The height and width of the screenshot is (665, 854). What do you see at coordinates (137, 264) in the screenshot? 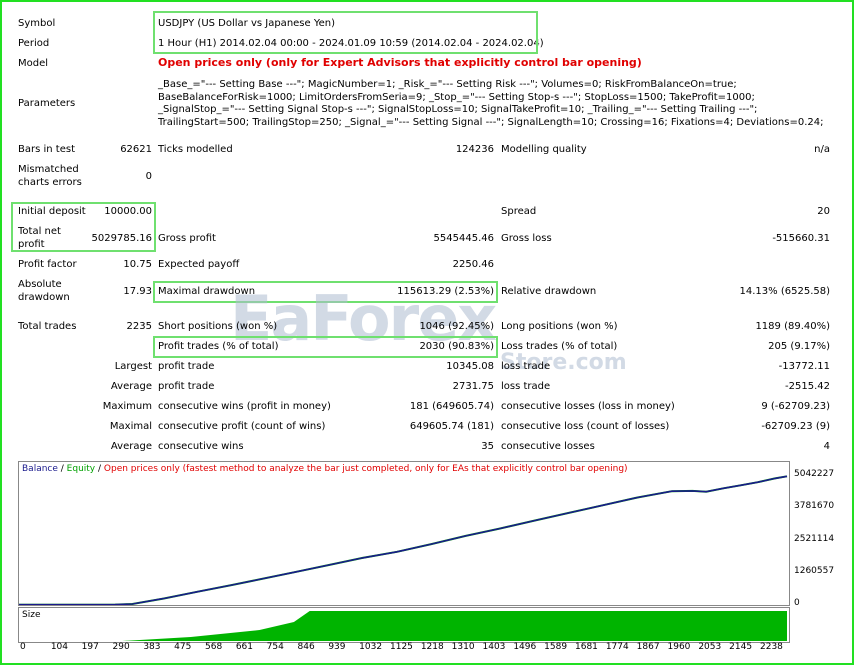
I see `profit-factor-value: 10.75` at bounding box center [137, 264].